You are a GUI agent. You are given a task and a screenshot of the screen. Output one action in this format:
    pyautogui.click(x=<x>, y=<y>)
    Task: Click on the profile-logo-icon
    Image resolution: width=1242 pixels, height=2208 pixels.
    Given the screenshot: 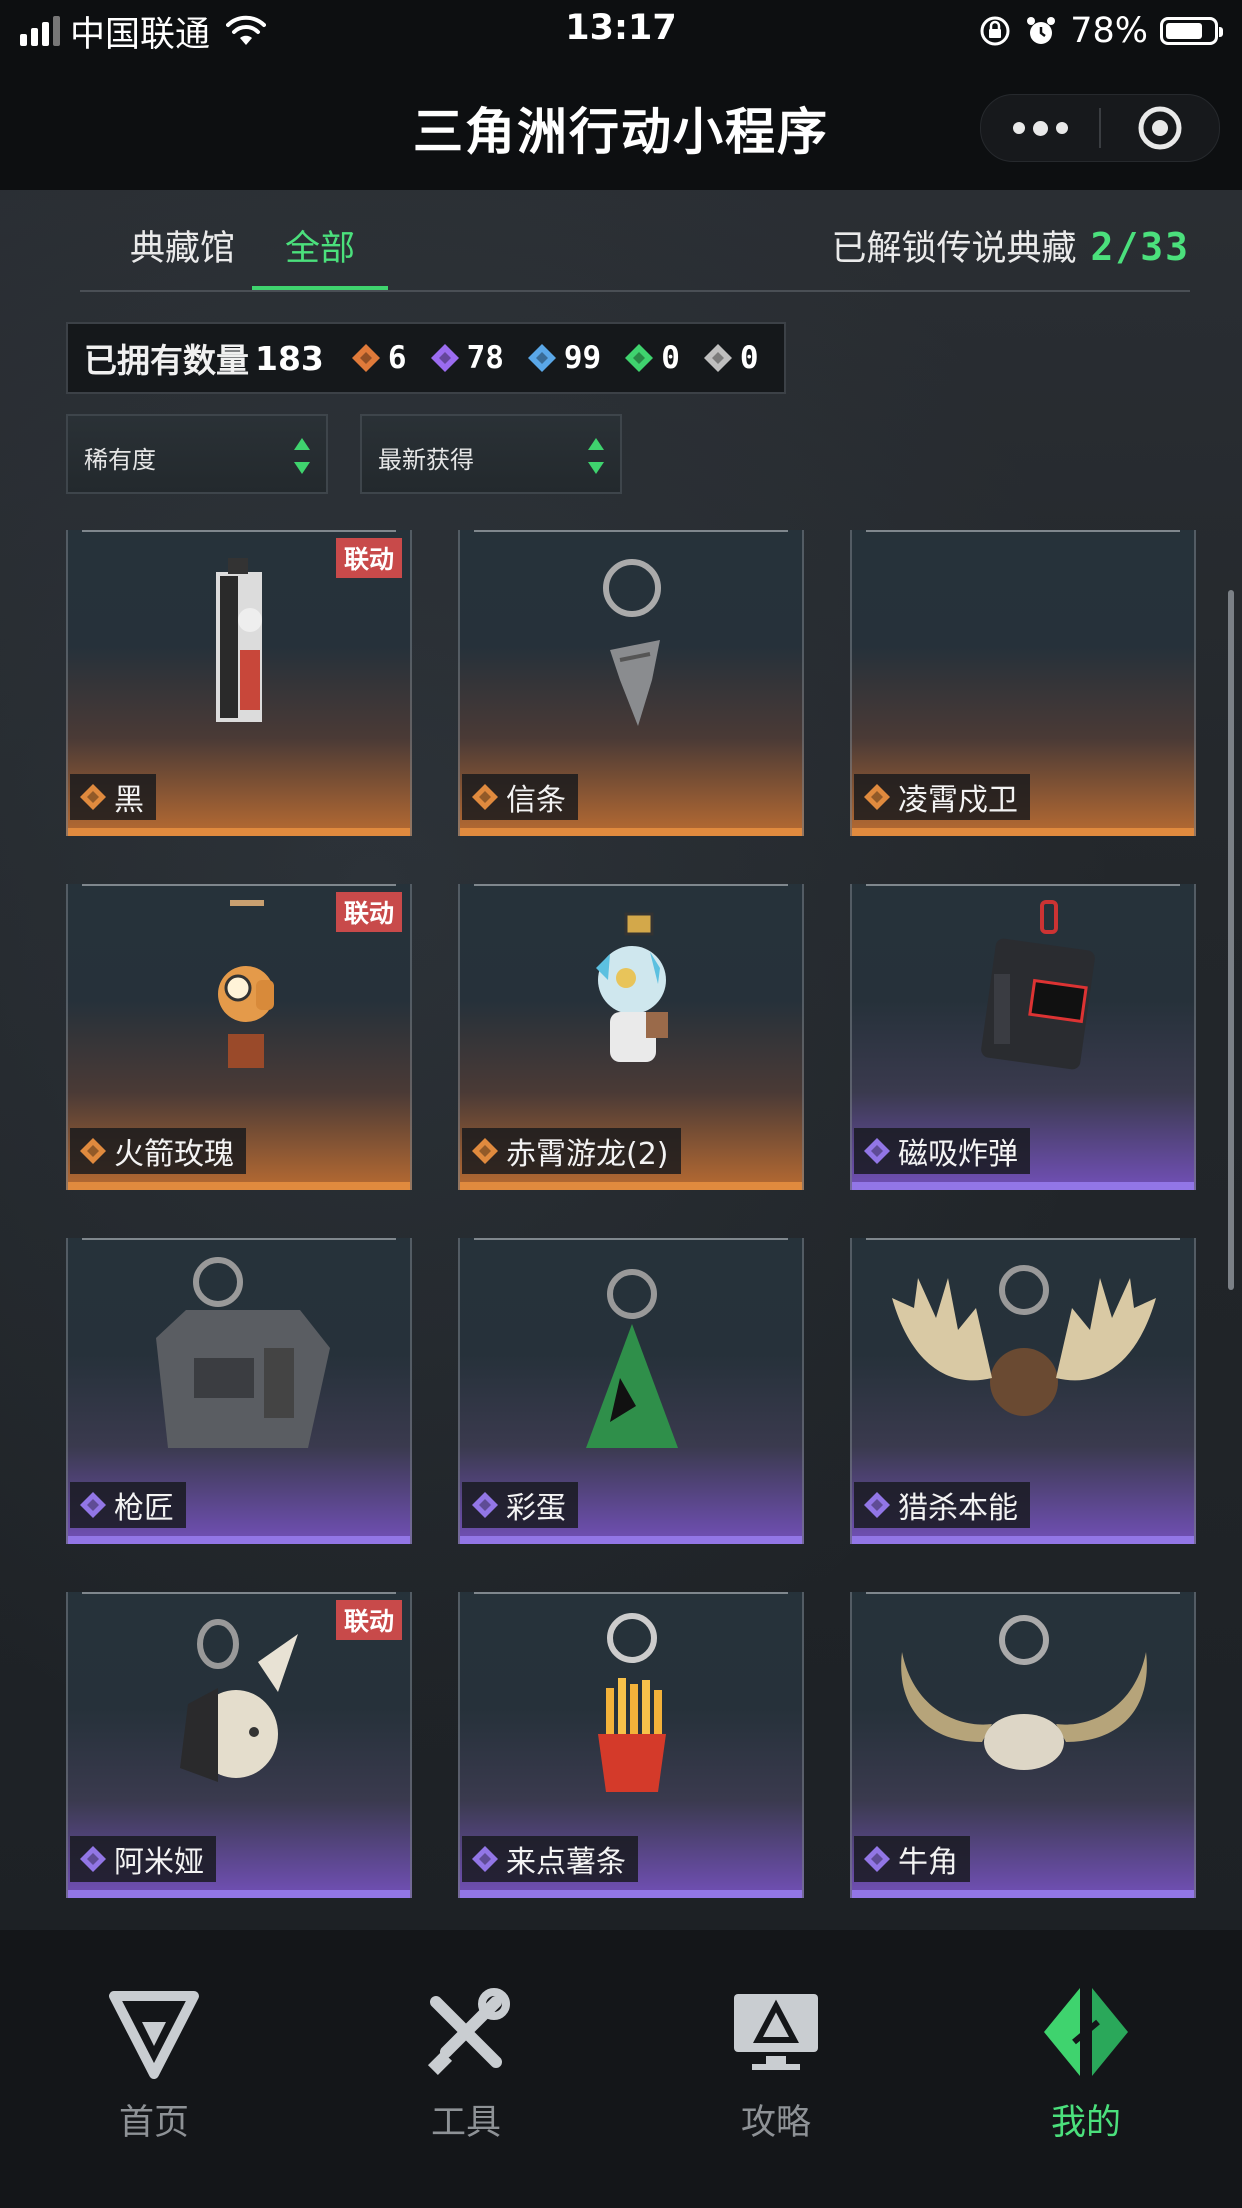 What is the action you would take?
    pyautogui.click(x=1086, y=2032)
    